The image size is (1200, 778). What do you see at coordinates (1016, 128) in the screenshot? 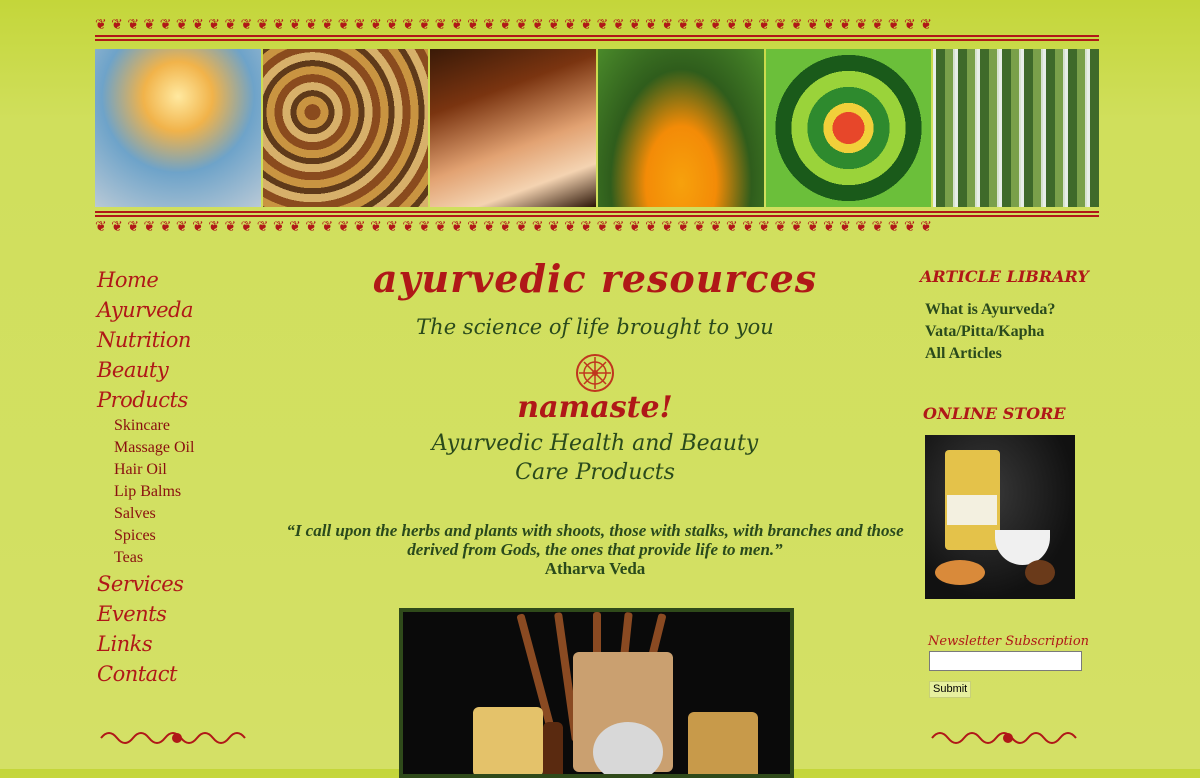
I see `banner-birch-forest-image` at bounding box center [1016, 128].